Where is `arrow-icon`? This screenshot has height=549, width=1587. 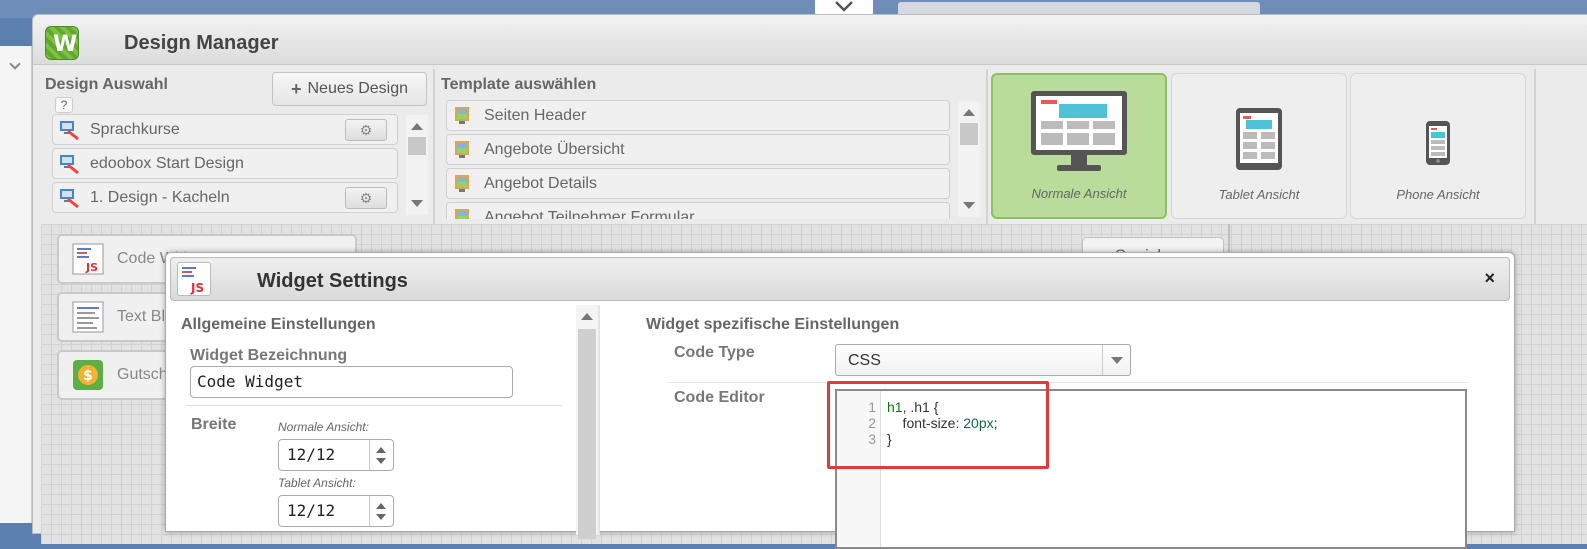 arrow-icon is located at coordinates (15, 64).